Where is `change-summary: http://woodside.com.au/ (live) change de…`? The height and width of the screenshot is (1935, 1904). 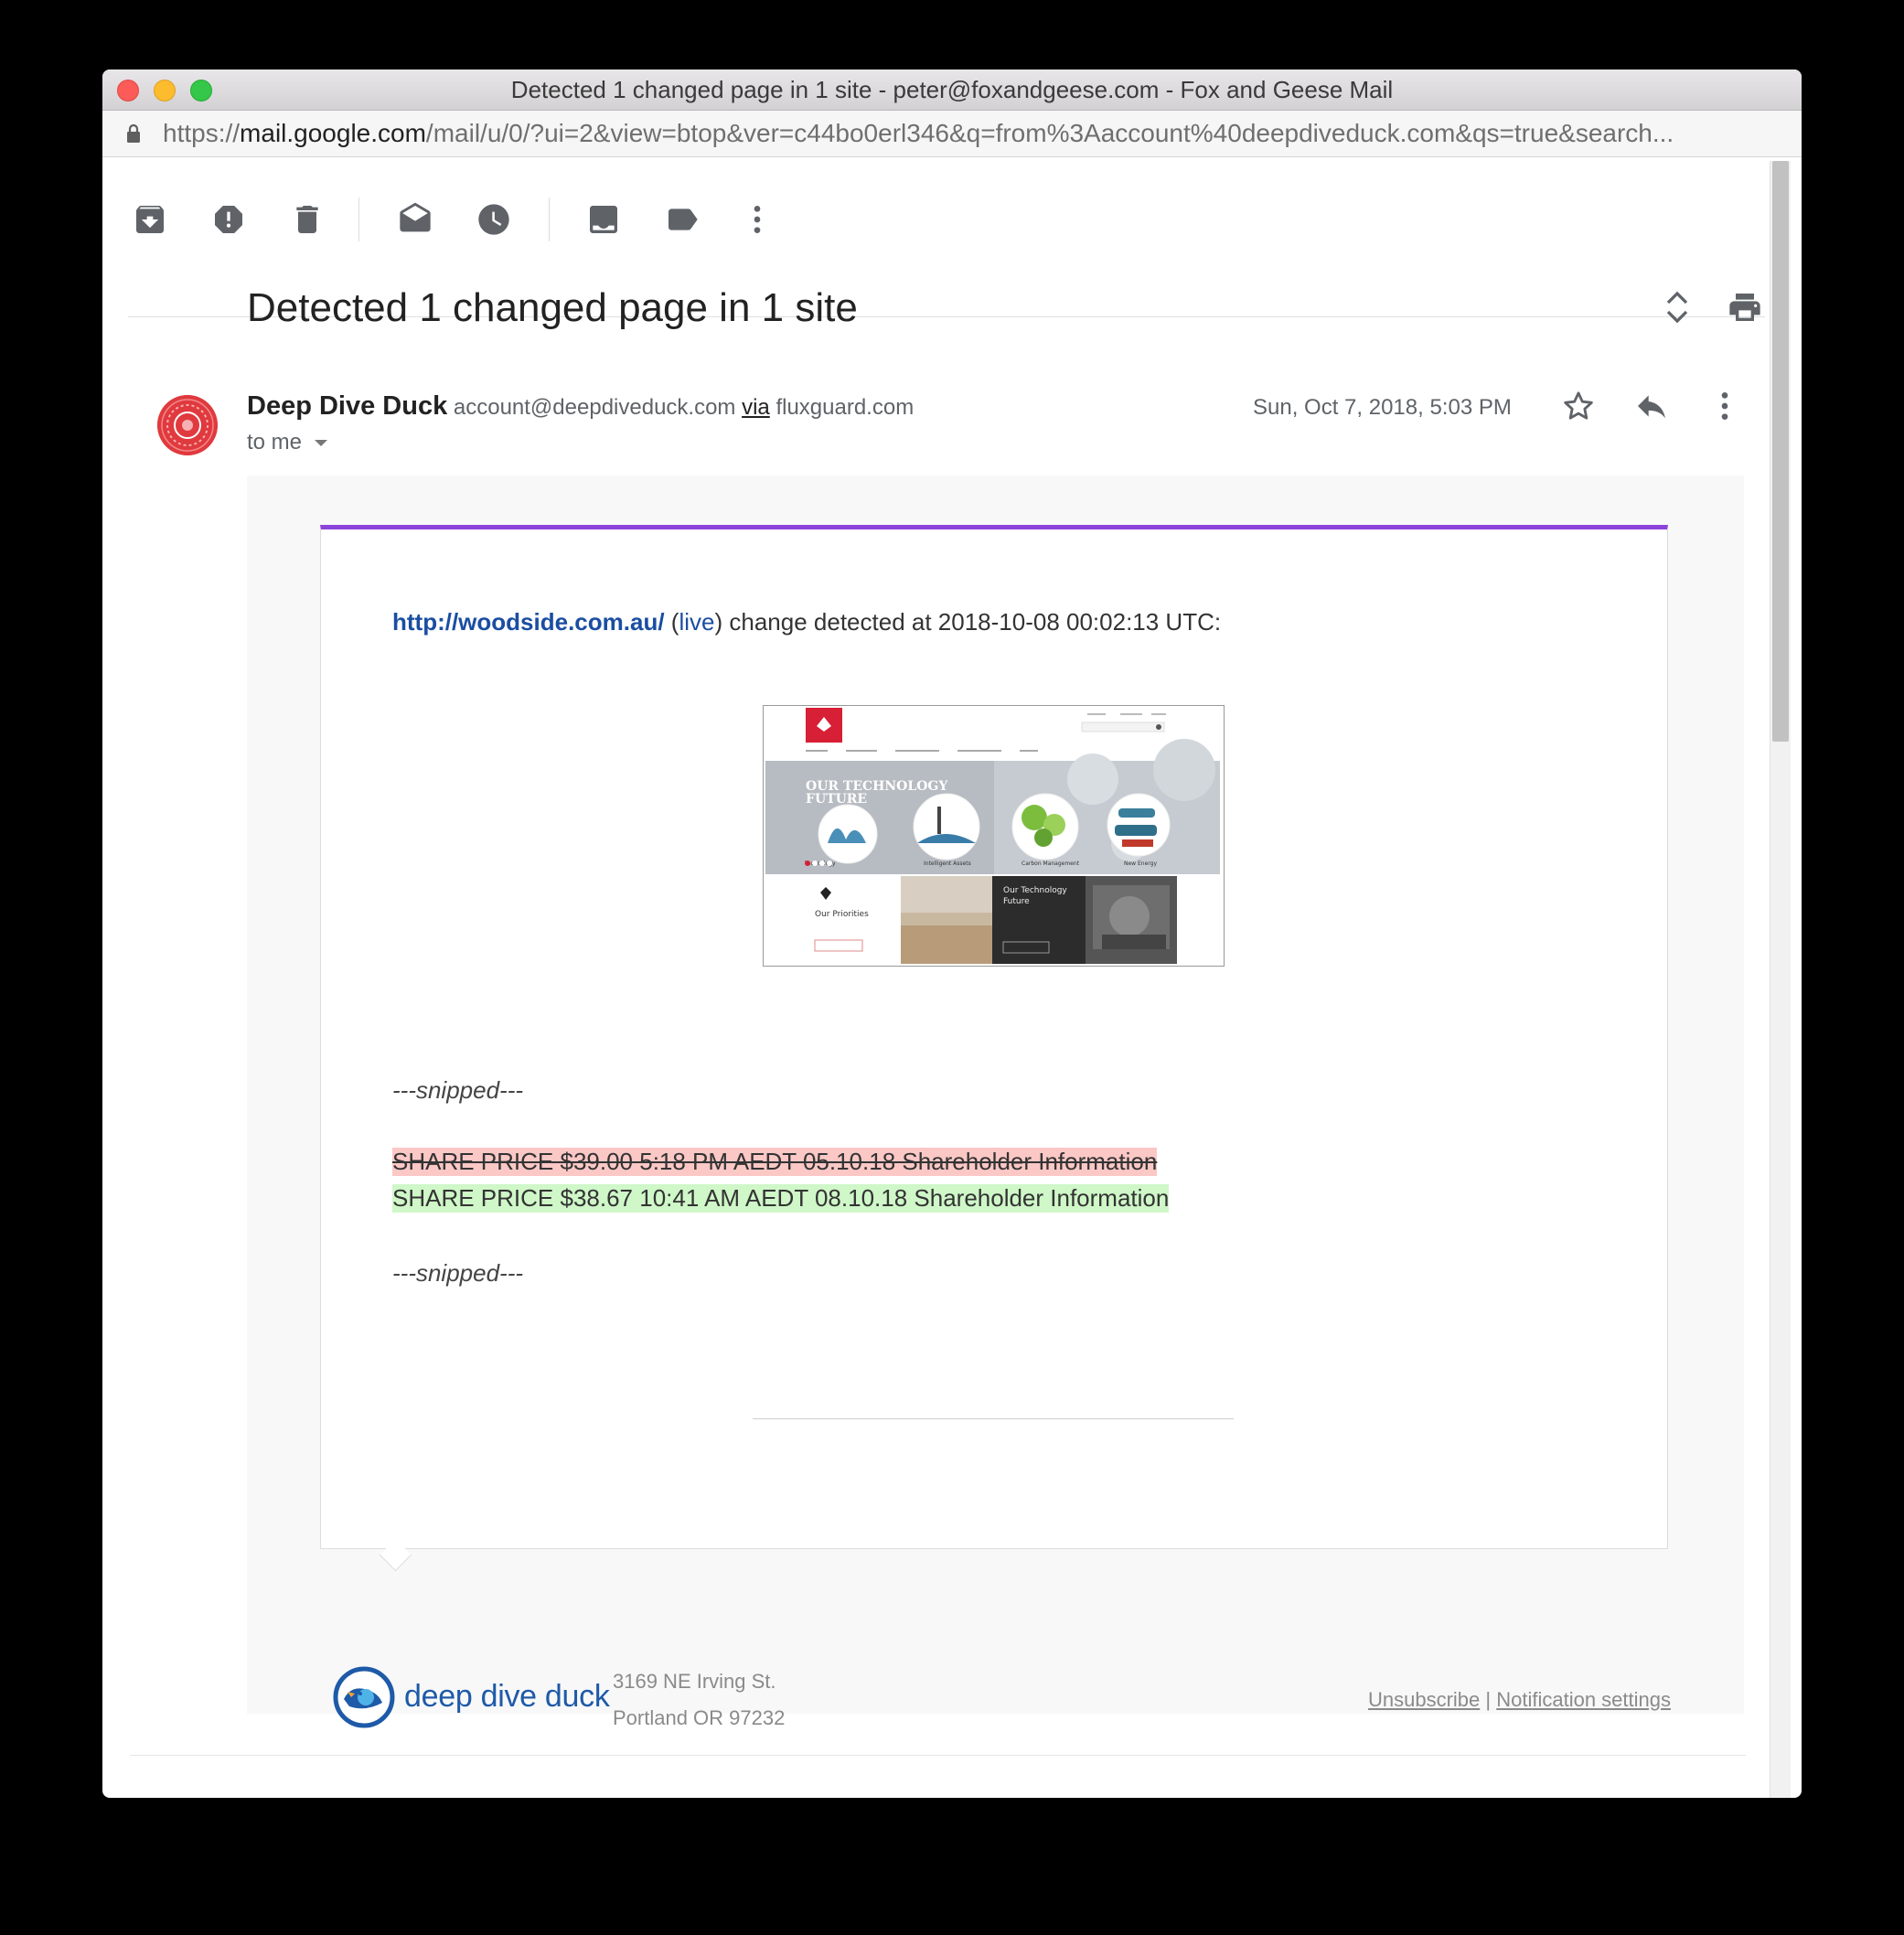 change-summary: http://woodside.com.au/ (live) change de… is located at coordinates (806, 622).